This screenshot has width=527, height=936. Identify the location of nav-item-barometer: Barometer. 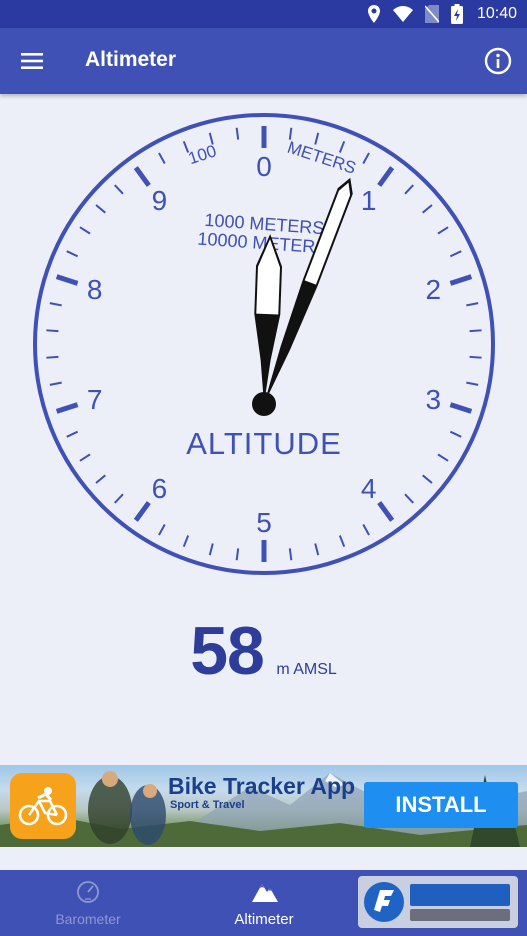
(88, 903).